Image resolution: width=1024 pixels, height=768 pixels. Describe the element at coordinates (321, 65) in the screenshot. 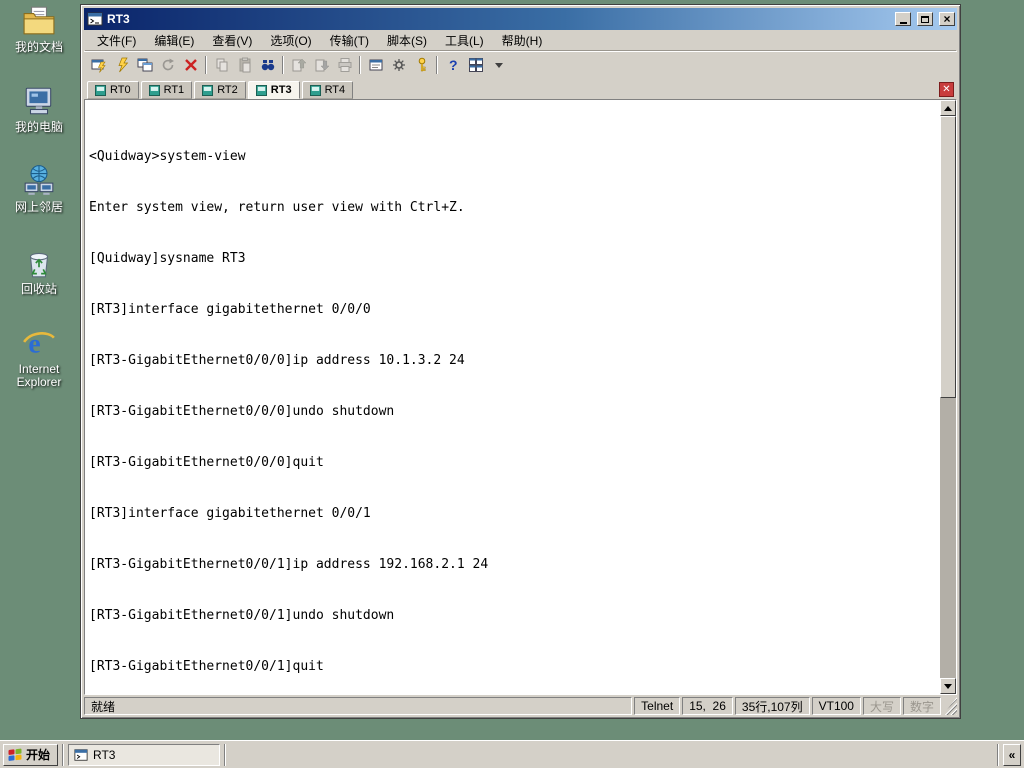

I see `download-icon` at that location.